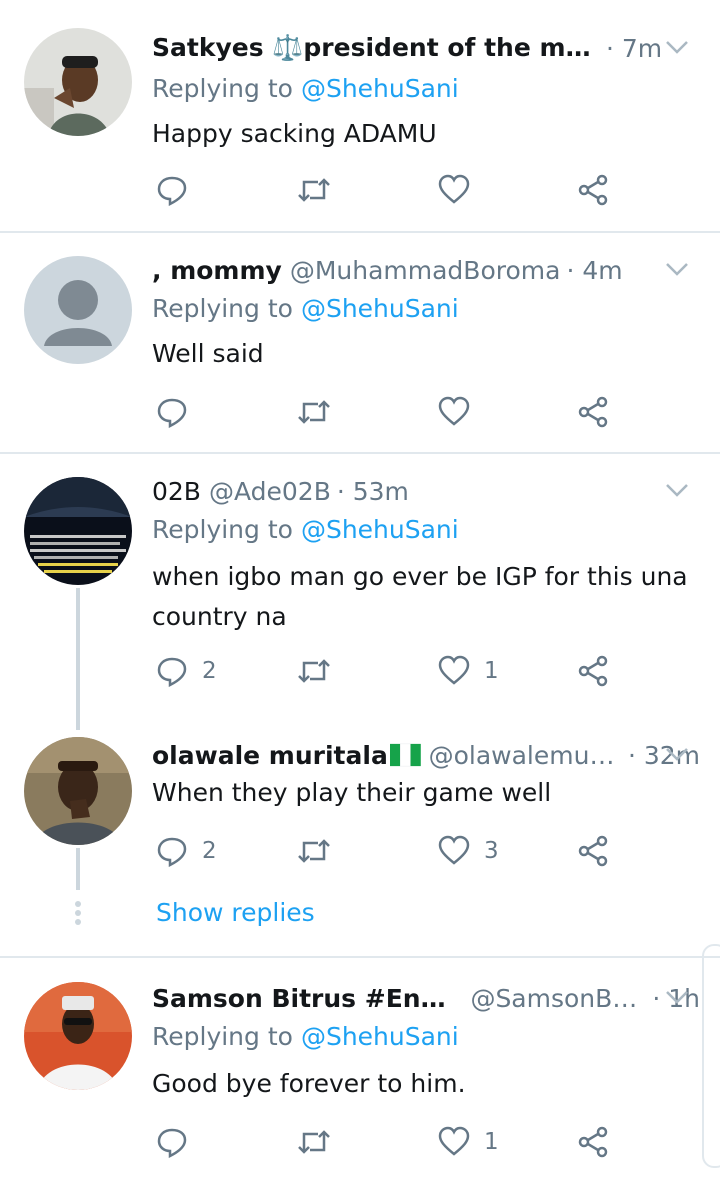 Image resolution: width=720 pixels, height=1188 pixels. What do you see at coordinates (634, 48) in the screenshot?
I see `timestamp: · 7m` at bounding box center [634, 48].